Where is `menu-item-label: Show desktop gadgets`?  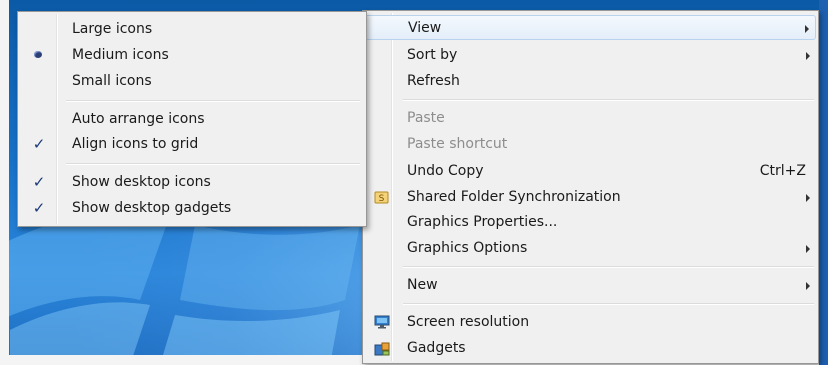 menu-item-label: Show desktop gadgets is located at coordinates (152, 208).